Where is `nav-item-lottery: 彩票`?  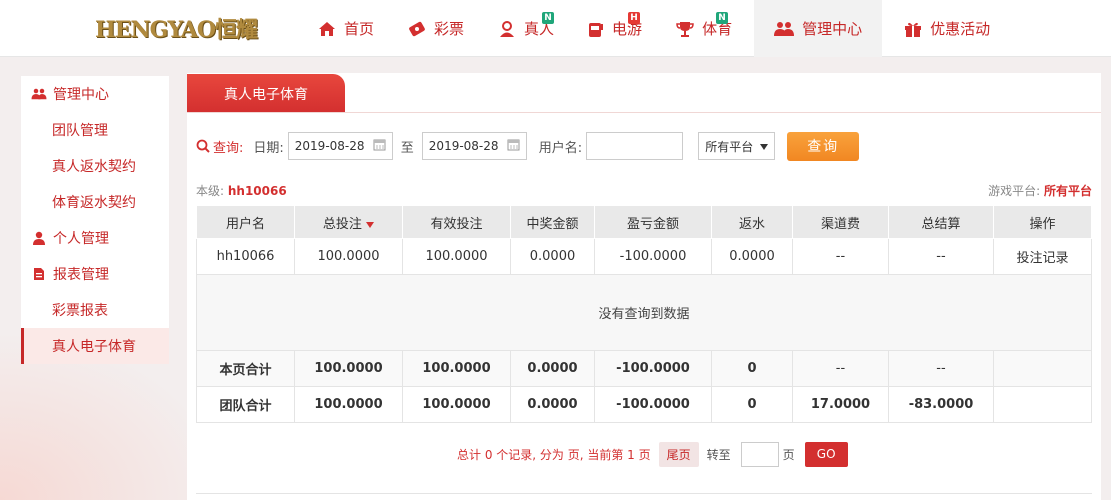
nav-item-lottery: 彩票 is located at coordinates (436, 28).